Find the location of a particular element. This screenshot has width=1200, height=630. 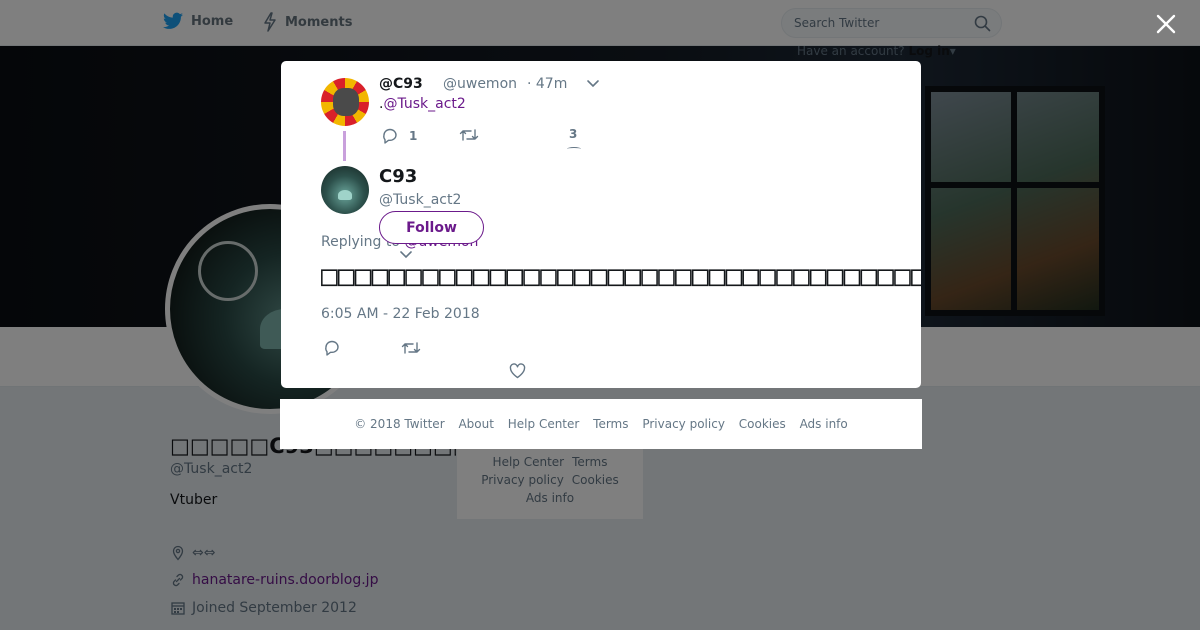

main-reply-action is located at coordinates (332, 348).